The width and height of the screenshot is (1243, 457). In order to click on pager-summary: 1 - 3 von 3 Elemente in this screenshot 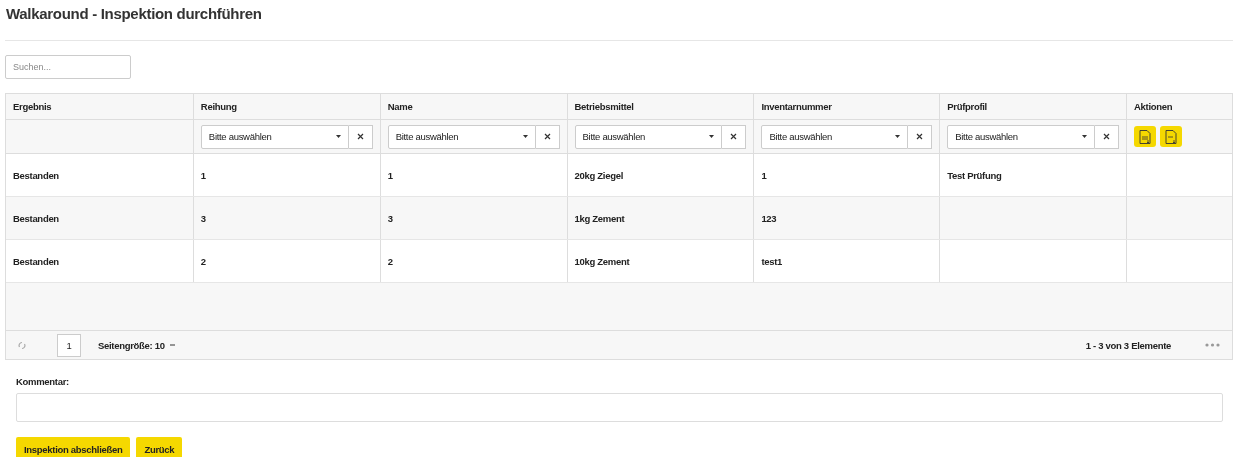, I will do `click(1128, 345)`.